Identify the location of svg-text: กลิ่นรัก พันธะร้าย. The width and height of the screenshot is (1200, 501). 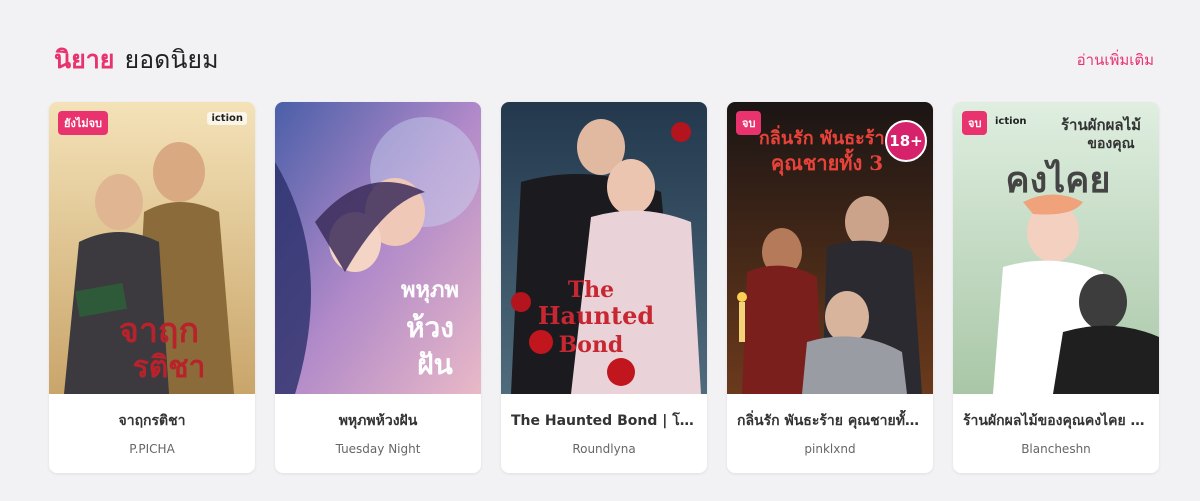
(827, 137).